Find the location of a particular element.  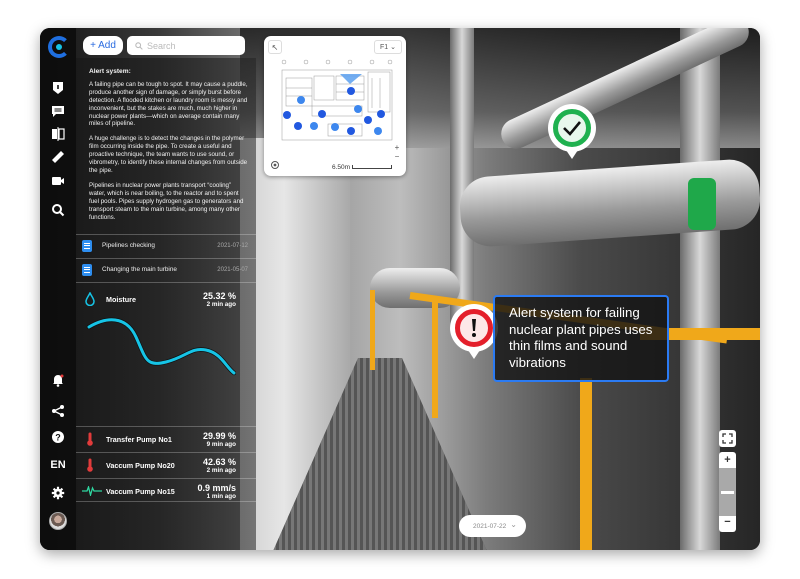

sensor-reading: 0.9 mm/s is located at coordinates (216, 488).